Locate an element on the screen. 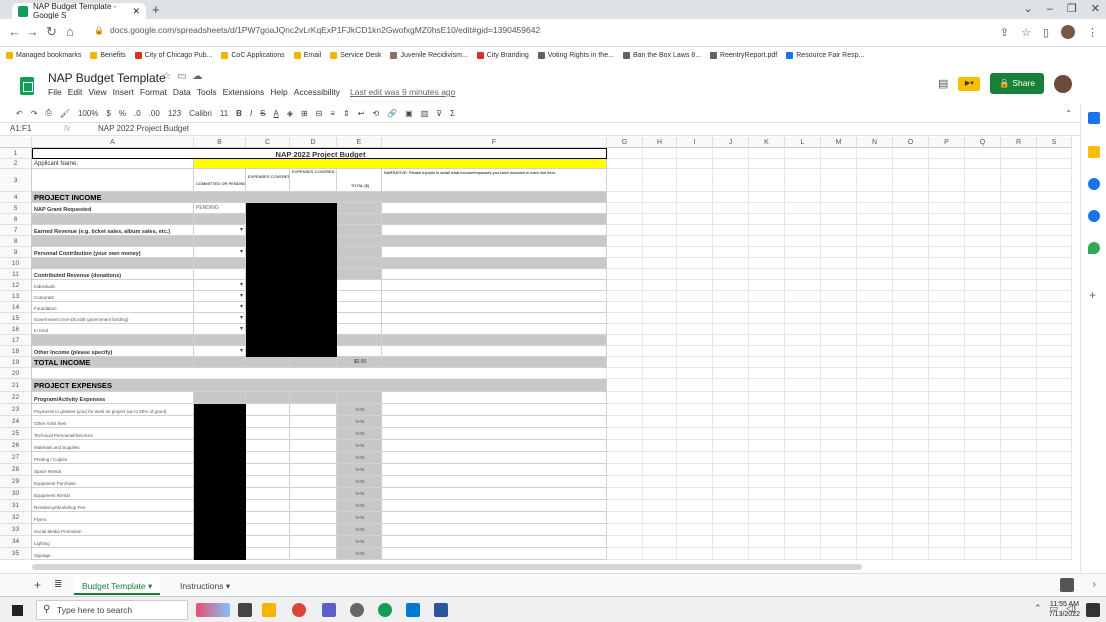 The height and width of the screenshot is (622, 1106). program-e is located at coordinates (359, 398).